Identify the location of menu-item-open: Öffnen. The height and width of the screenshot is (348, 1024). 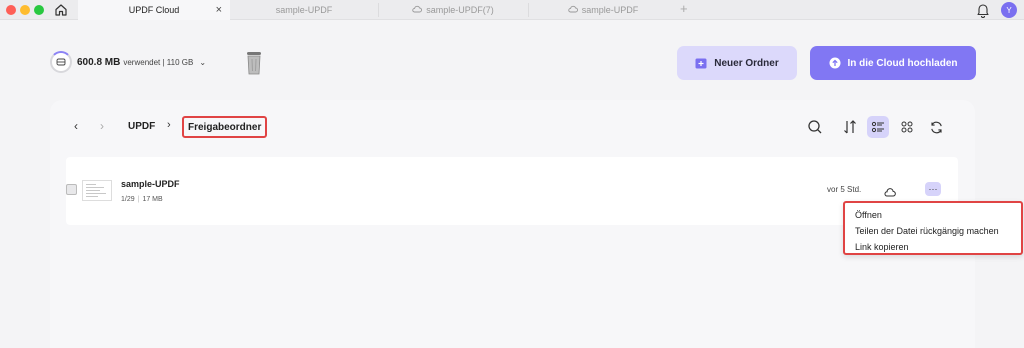
(938, 215).